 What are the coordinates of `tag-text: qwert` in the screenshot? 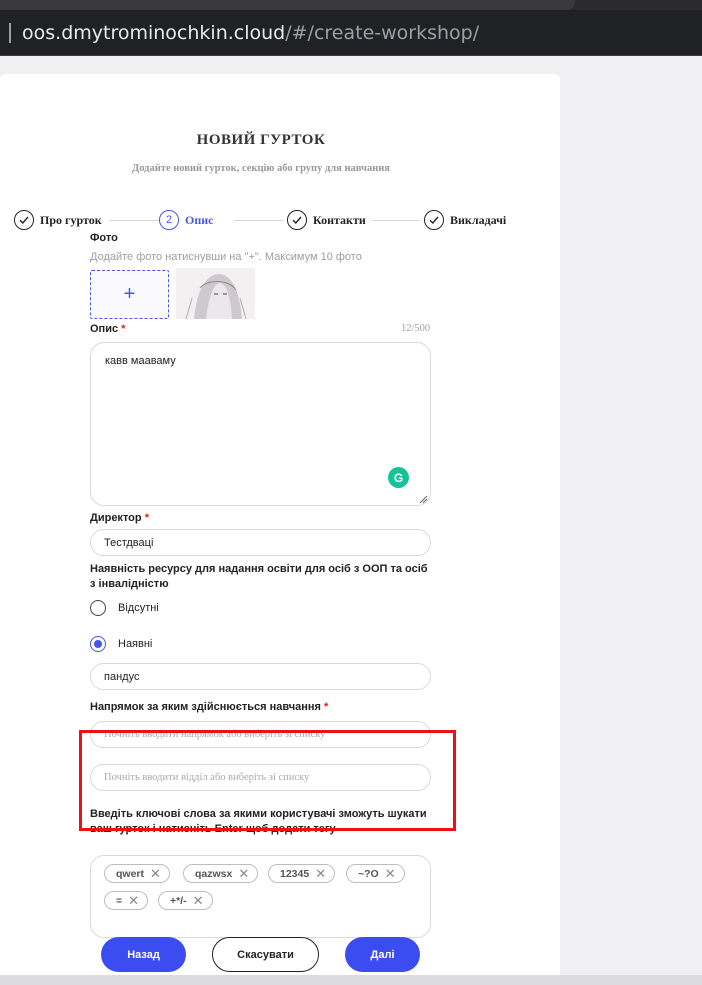 It's located at (130, 873).